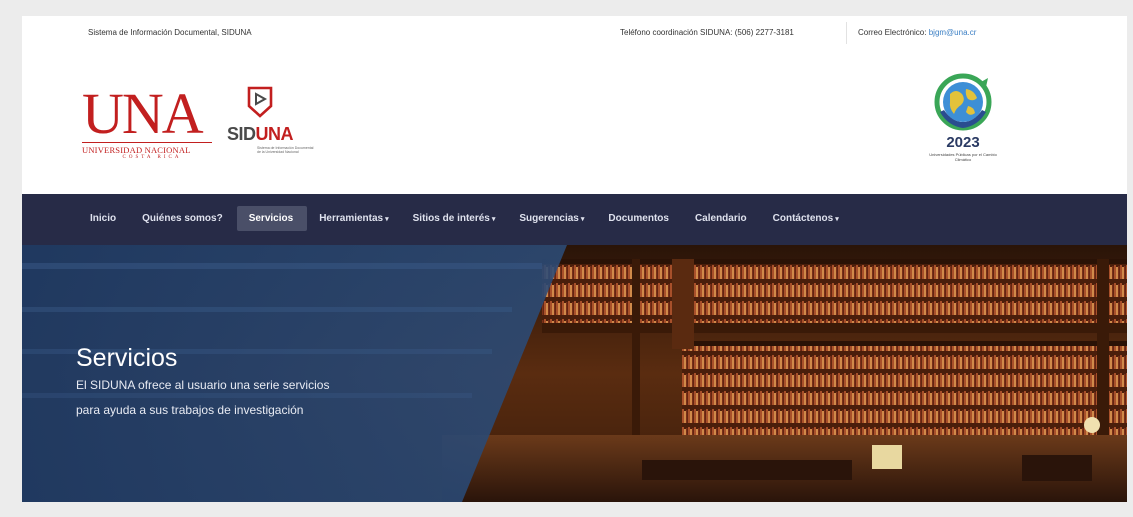 The width and height of the screenshot is (1133, 517). I want to click on una-logo: UNA UNIVERSIDAD NACIONAL COSTA RICA, so click(147, 120).